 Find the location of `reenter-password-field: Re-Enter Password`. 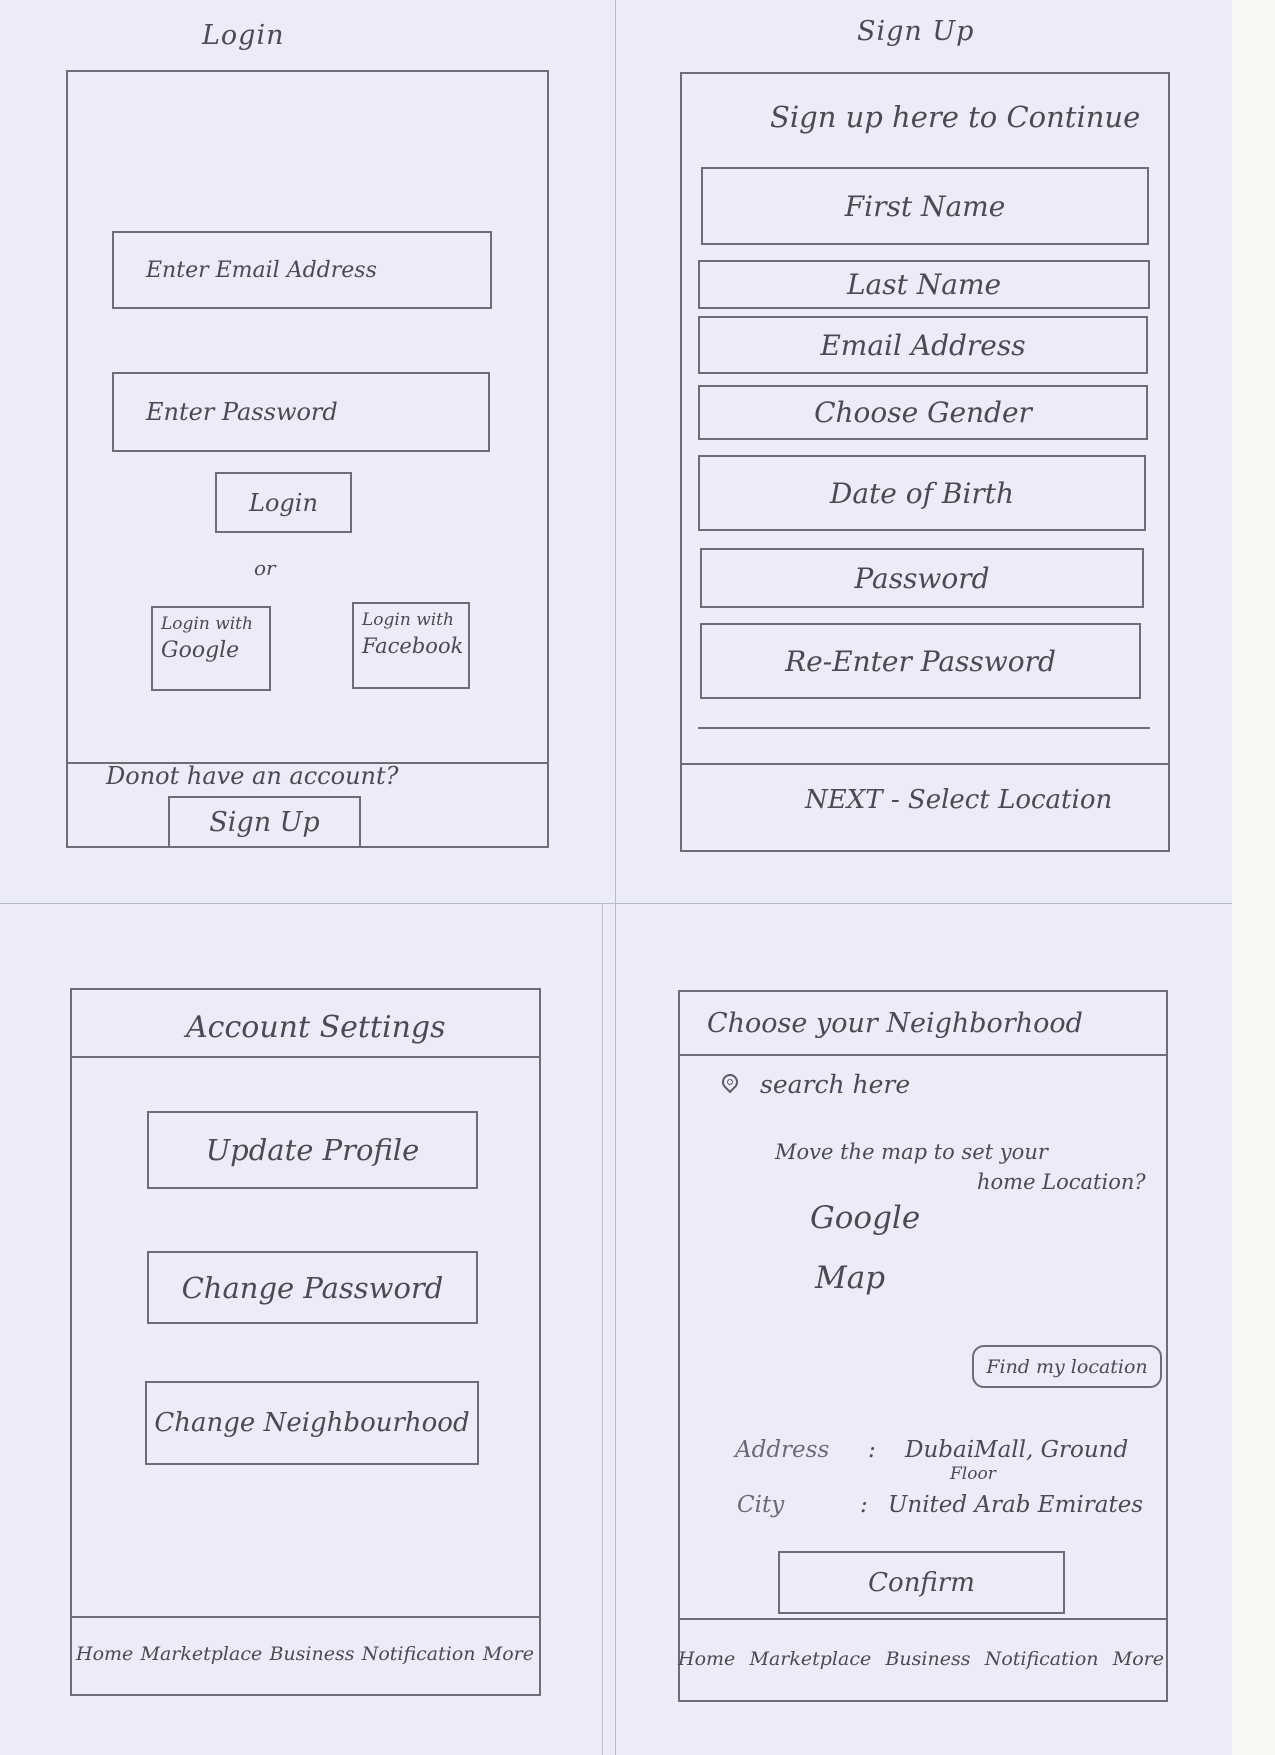

reenter-password-field: Re-Enter Password is located at coordinates (920, 661).